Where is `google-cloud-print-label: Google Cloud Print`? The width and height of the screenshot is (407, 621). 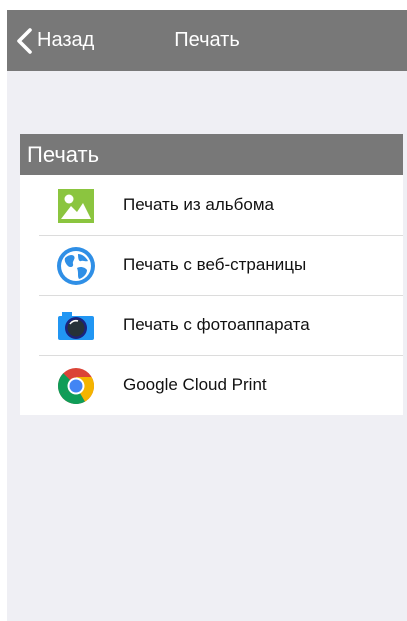 google-cloud-print-label: Google Cloud Print is located at coordinates (195, 384).